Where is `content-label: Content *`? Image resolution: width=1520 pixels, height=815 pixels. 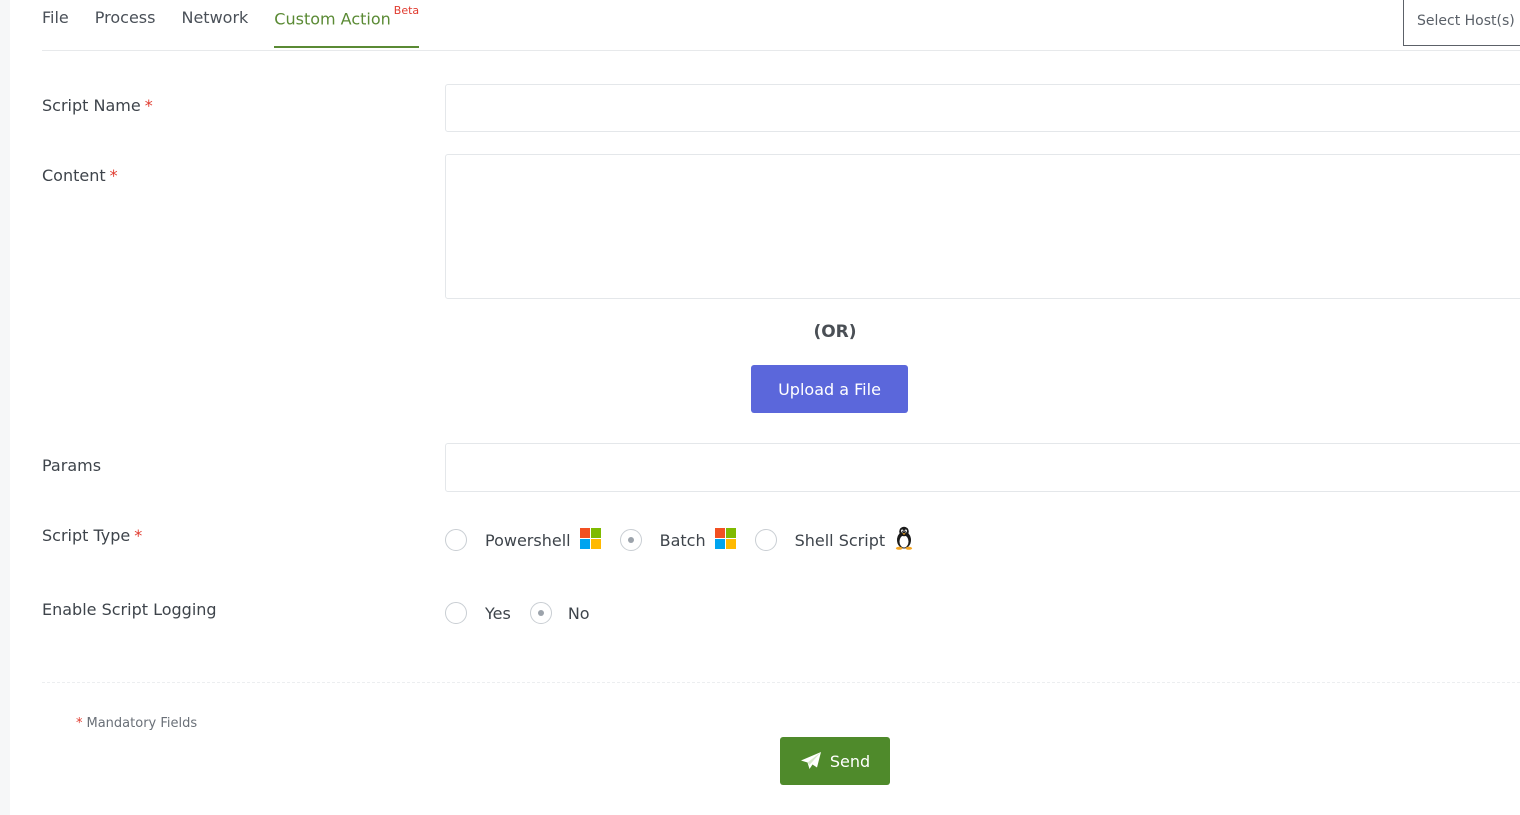
content-label: Content * is located at coordinates (80, 175).